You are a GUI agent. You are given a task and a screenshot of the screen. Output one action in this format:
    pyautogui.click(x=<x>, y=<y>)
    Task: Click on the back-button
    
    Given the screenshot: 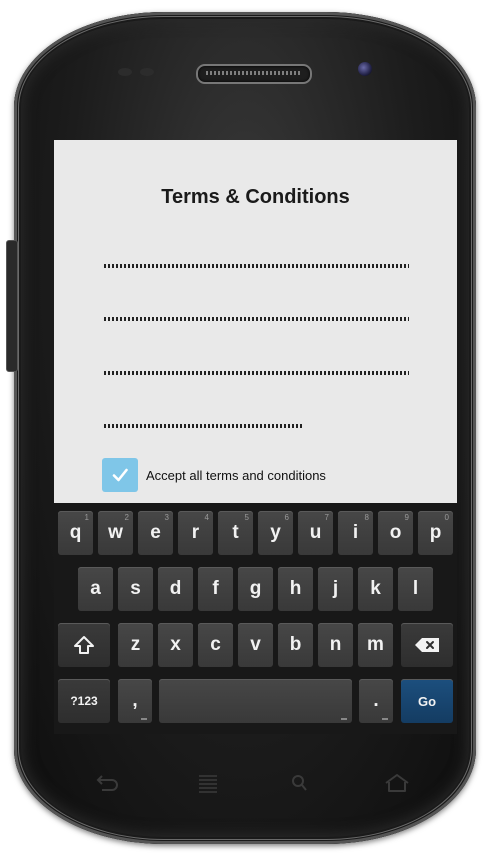 What is the action you would take?
    pyautogui.click(x=107, y=783)
    